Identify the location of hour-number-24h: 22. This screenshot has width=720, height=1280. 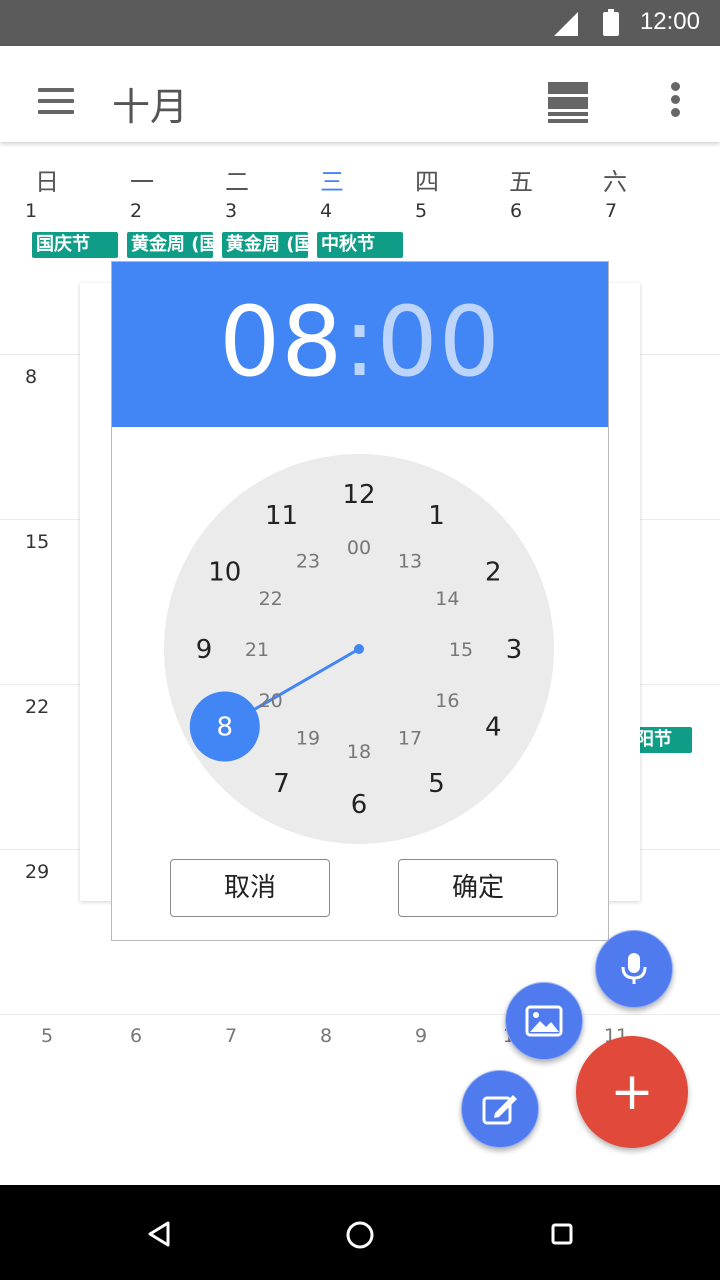
(271, 599).